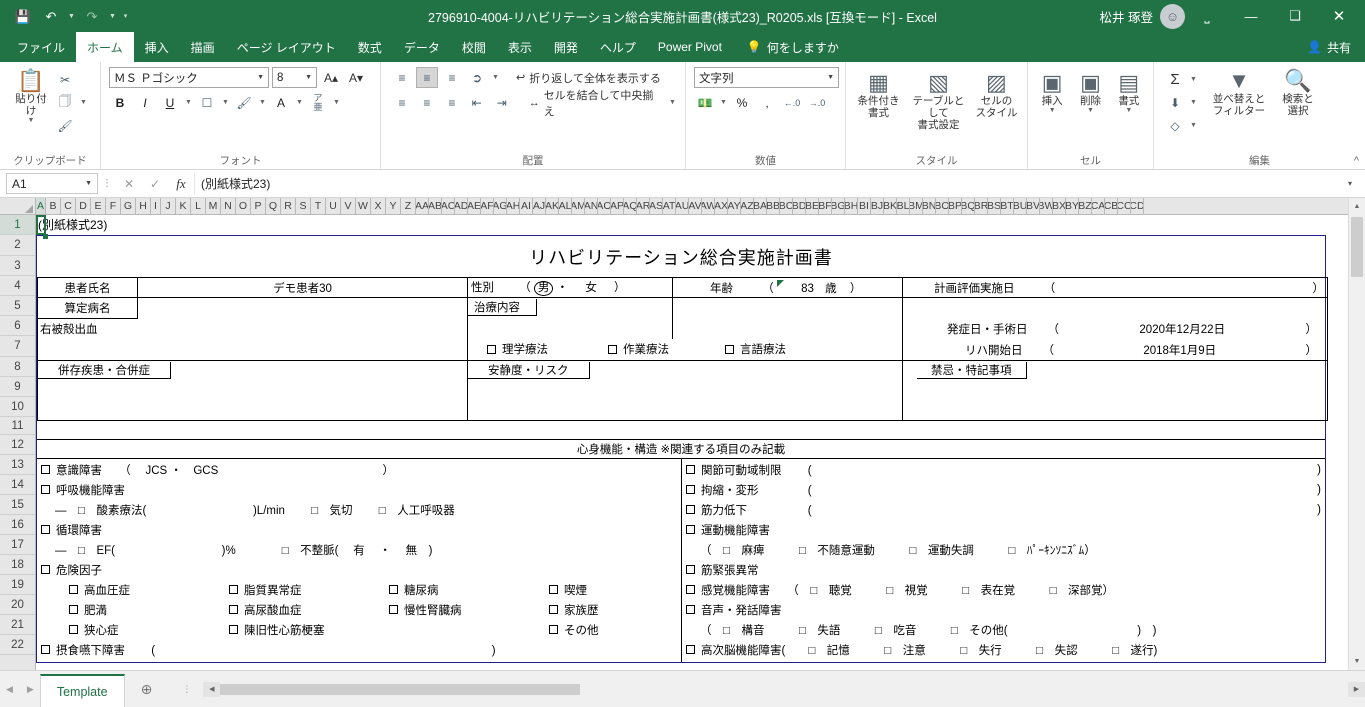 This screenshot has height=707, width=1365. What do you see at coordinates (708, 206) in the screenshot?
I see `column-header-AW: AW` at bounding box center [708, 206].